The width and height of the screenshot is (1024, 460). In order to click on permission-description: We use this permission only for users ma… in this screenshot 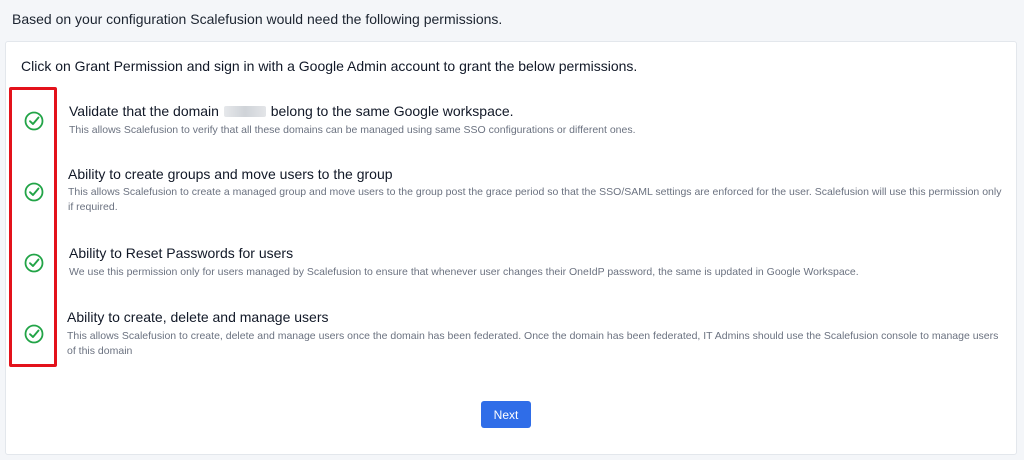, I will do `click(464, 272)`.